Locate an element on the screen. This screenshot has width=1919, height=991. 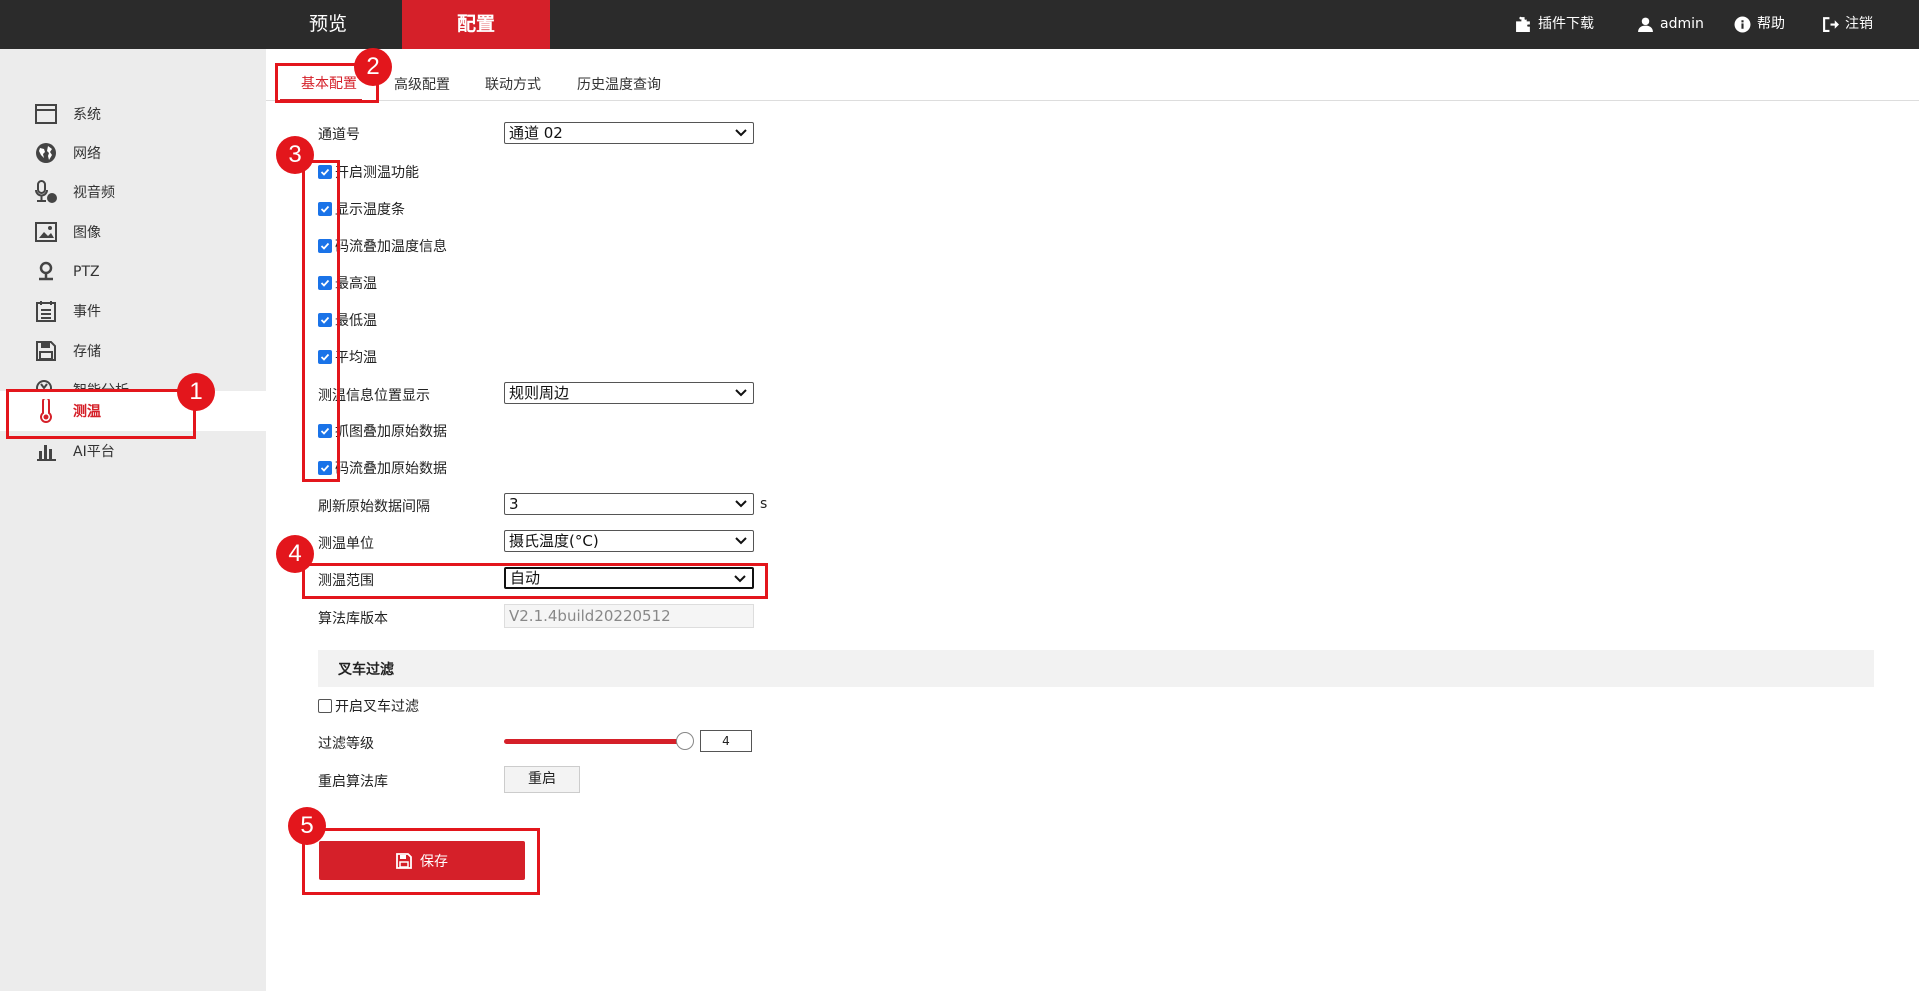
logout-link: 注销 is located at coordinates (1847, 24).